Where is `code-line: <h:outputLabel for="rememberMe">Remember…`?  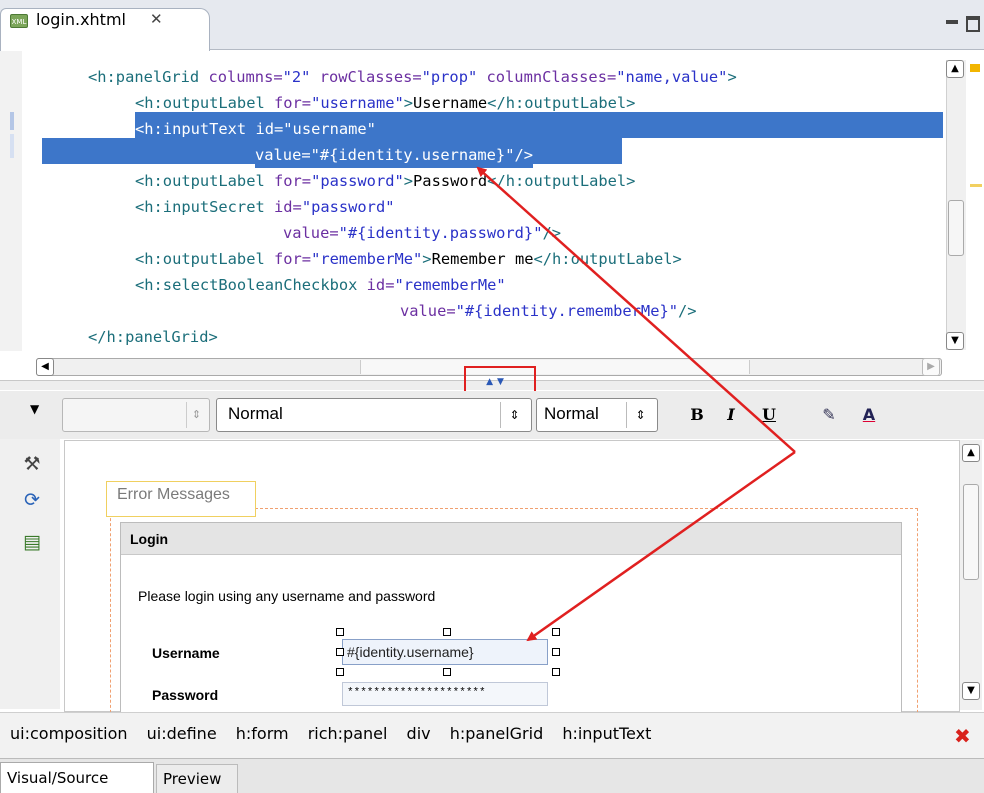
code-line: <h:outputLabel for="rememberMe">Remember… is located at coordinates (408, 259).